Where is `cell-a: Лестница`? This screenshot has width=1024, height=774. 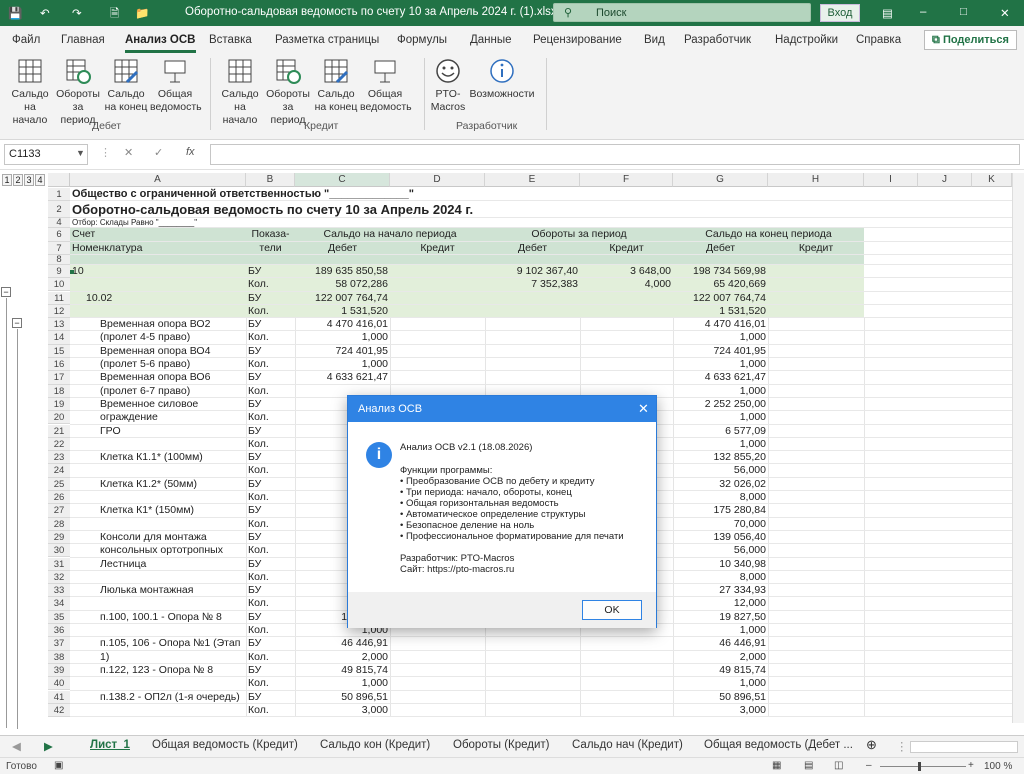 cell-a: Лестница is located at coordinates (158, 564).